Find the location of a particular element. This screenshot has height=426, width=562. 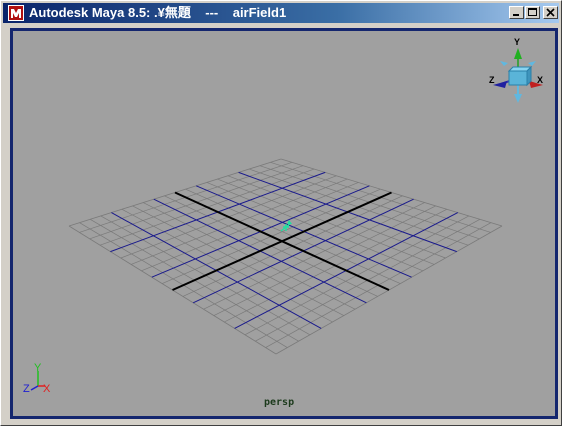

maya-app-icon is located at coordinates (16, 13).